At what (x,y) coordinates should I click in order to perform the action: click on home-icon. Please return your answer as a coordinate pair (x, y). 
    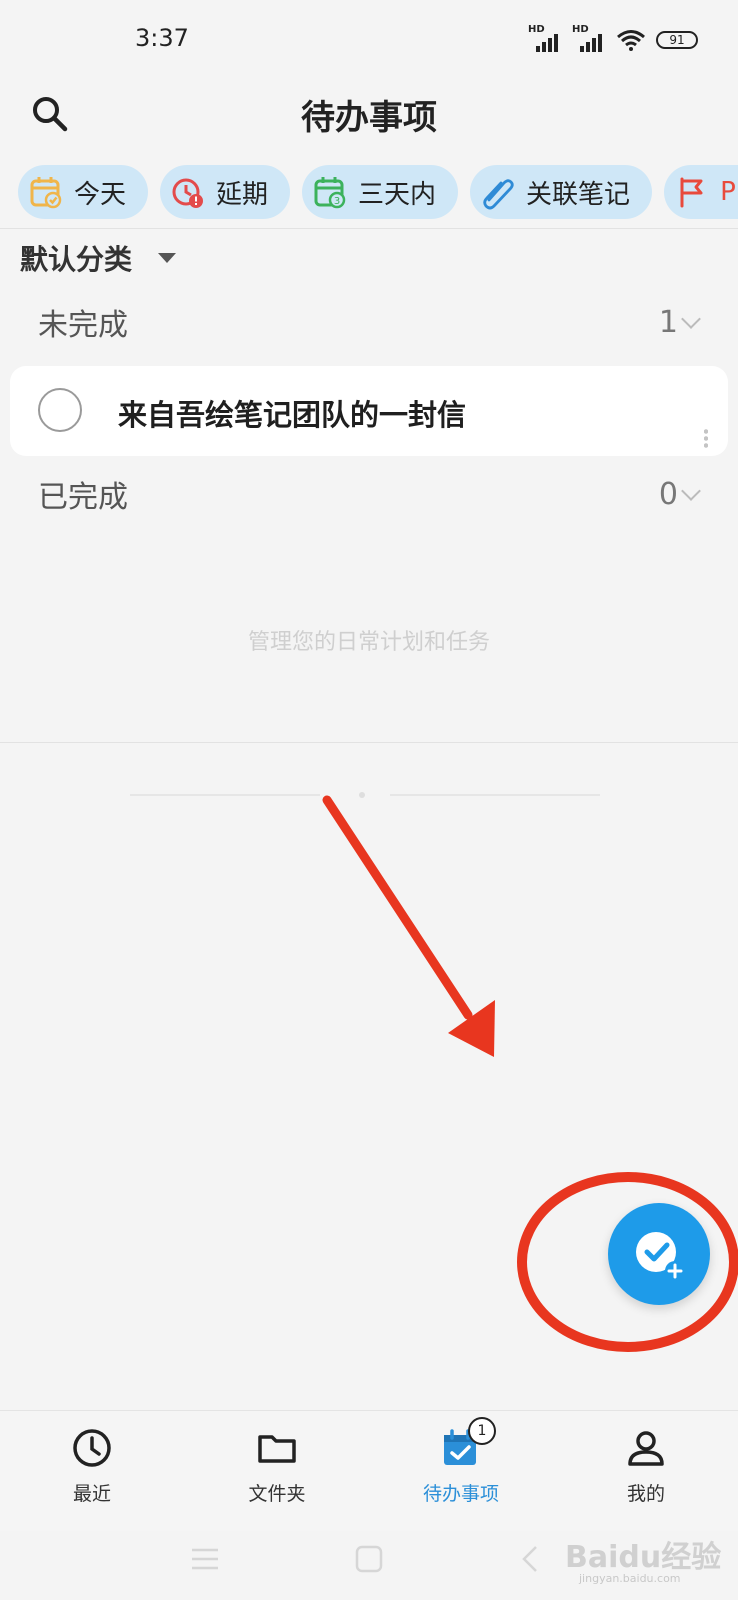
    Looking at the image, I should click on (369, 1559).